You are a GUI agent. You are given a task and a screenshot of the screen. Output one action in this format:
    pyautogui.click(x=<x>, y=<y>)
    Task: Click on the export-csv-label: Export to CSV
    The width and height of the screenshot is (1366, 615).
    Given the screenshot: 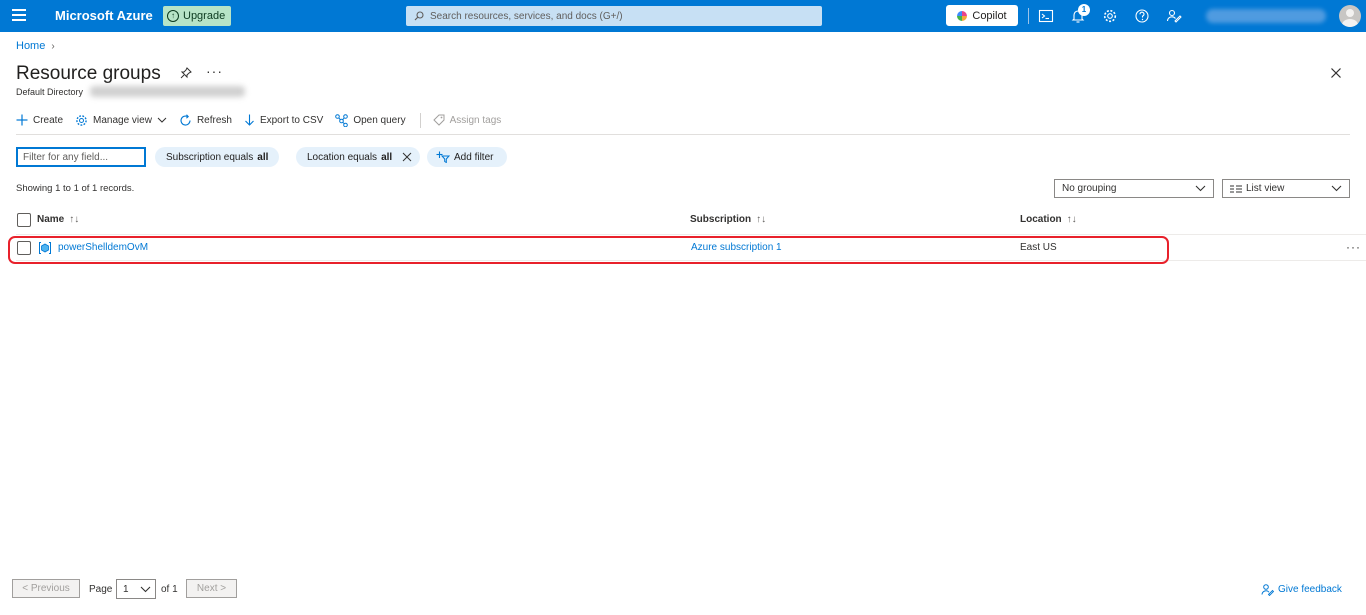 What is the action you would take?
    pyautogui.click(x=291, y=120)
    